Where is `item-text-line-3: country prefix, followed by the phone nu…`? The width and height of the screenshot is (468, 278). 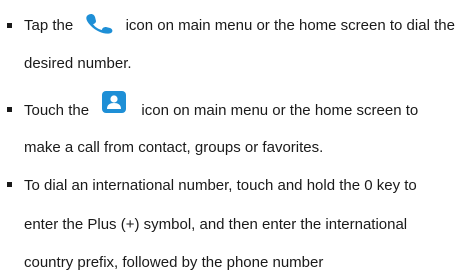 item-text-line-3: country prefix, followed by the phone nu… is located at coordinates (173, 263).